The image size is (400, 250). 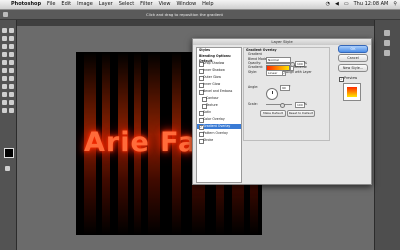 What do you see at coordinates (207, 112) in the screenshot?
I see `style-item-label: Satin` at bounding box center [207, 112].